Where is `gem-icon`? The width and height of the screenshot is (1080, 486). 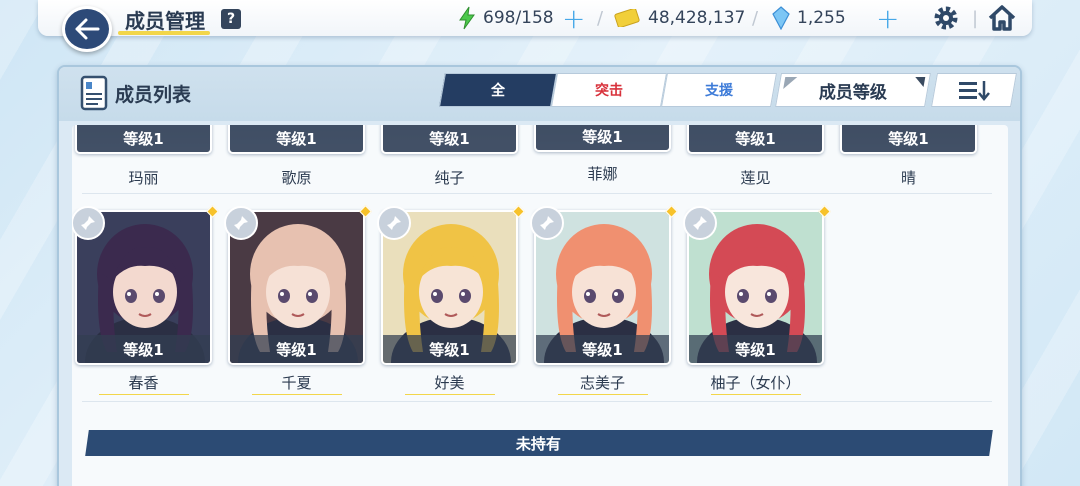
gem-icon is located at coordinates (781, 18).